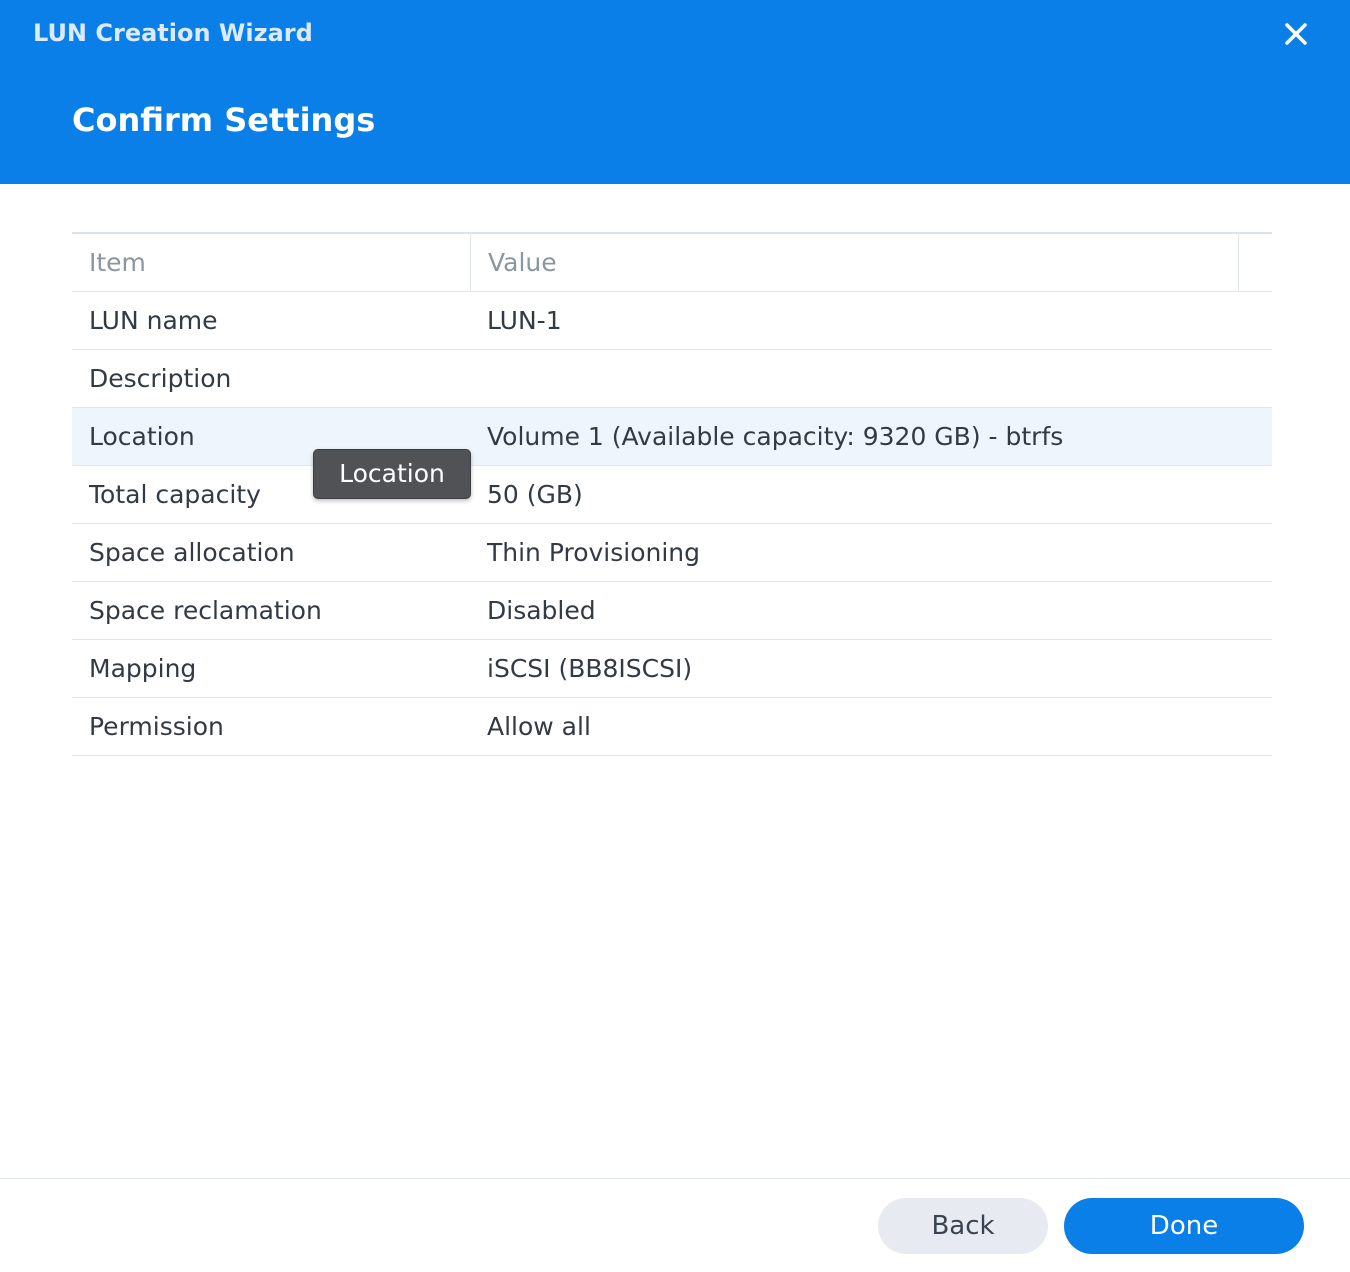  Describe the element at coordinates (539, 726) in the screenshot. I see `value-cell: Allow all` at that location.